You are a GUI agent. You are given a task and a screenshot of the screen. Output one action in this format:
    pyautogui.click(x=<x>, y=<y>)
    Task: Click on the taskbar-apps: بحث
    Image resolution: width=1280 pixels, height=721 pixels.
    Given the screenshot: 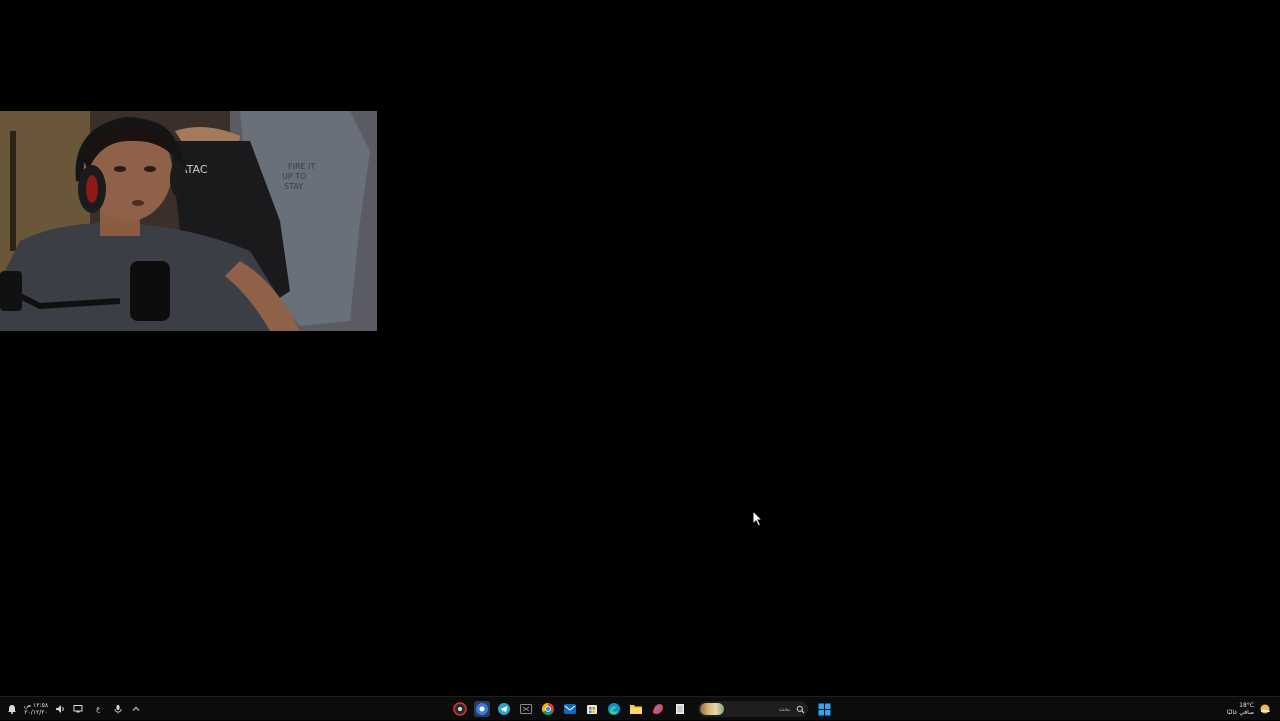 What is the action you would take?
    pyautogui.click(x=642, y=709)
    